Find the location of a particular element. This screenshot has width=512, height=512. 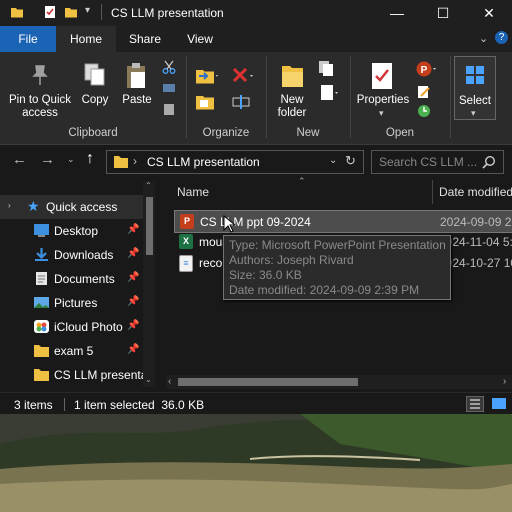

new-folder-label-line1: New is located at coordinates (292, 100).